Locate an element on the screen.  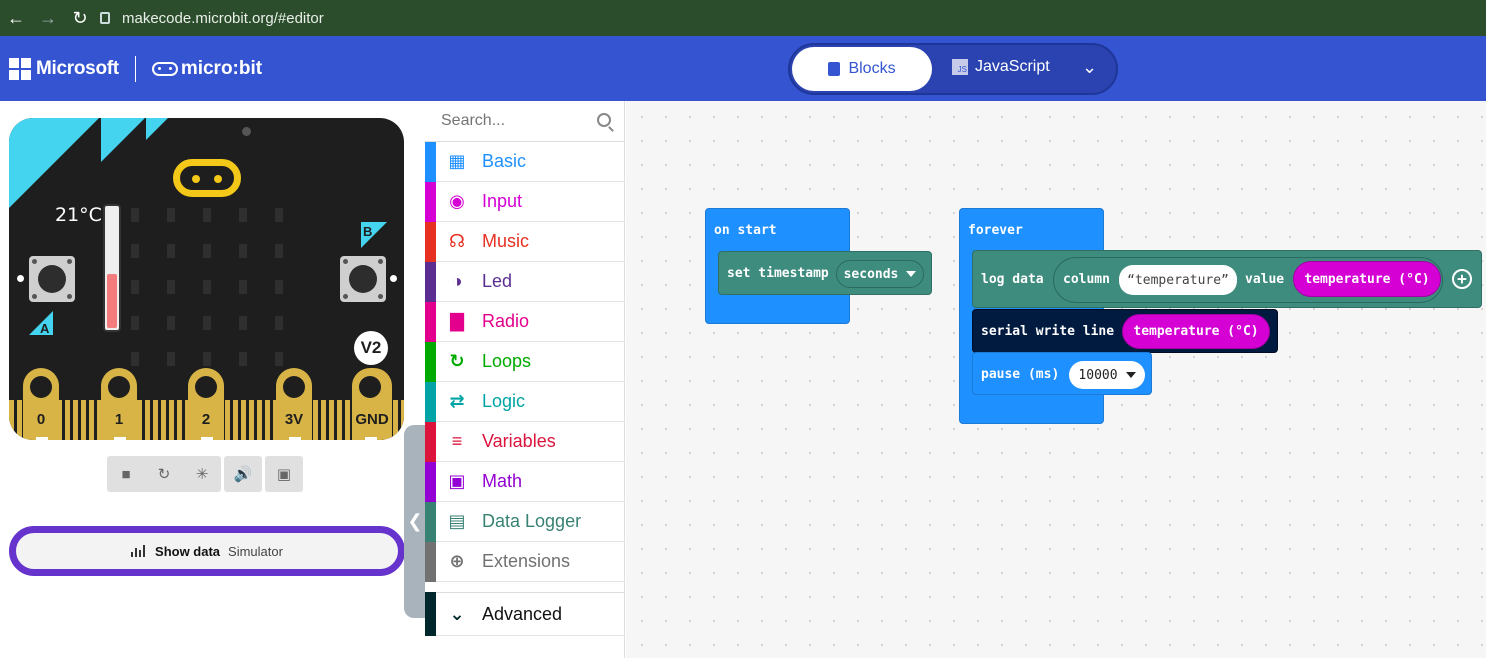
touch-logo is located at coordinates (207, 178).